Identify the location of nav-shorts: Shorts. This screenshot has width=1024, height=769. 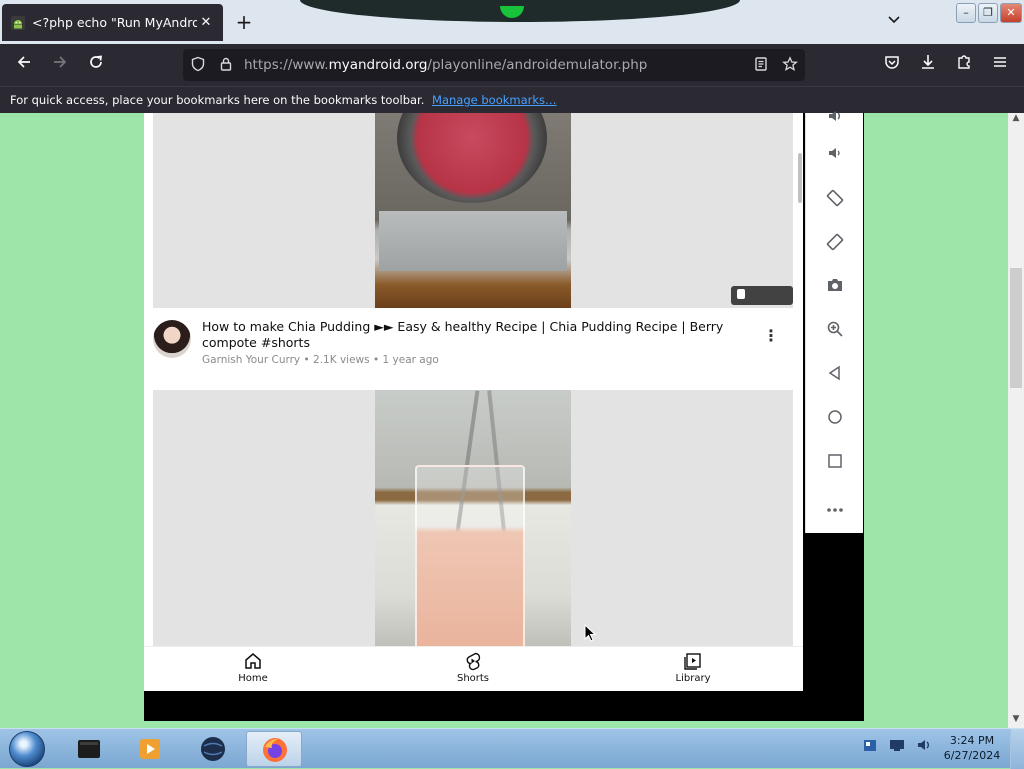
(473, 667).